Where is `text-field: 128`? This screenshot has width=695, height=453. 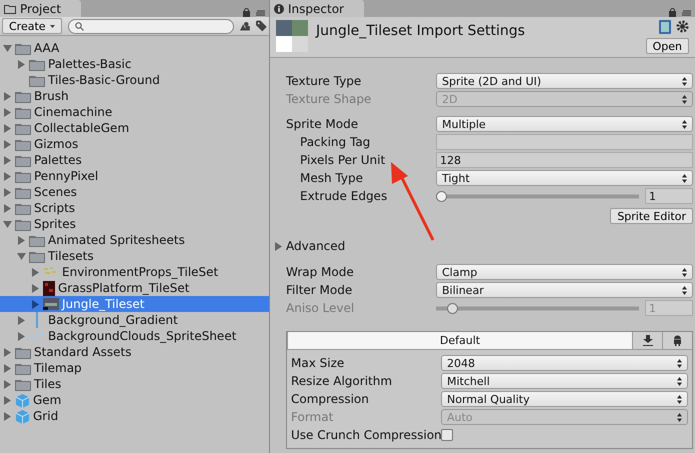 text-field: 128 is located at coordinates (564, 160).